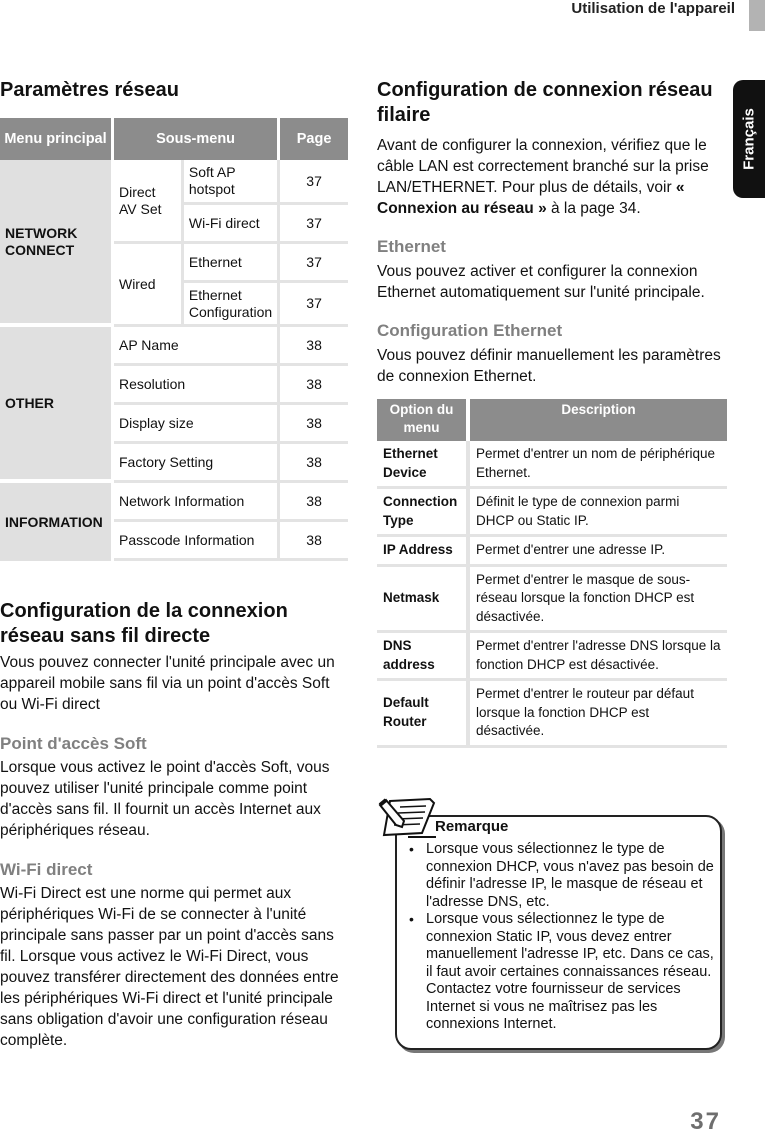 The height and width of the screenshot is (1133, 765). What do you see at coordinates (423, 599) in the screenshot?
I see `option-name: Netmask` at bounding box center [423, 599].